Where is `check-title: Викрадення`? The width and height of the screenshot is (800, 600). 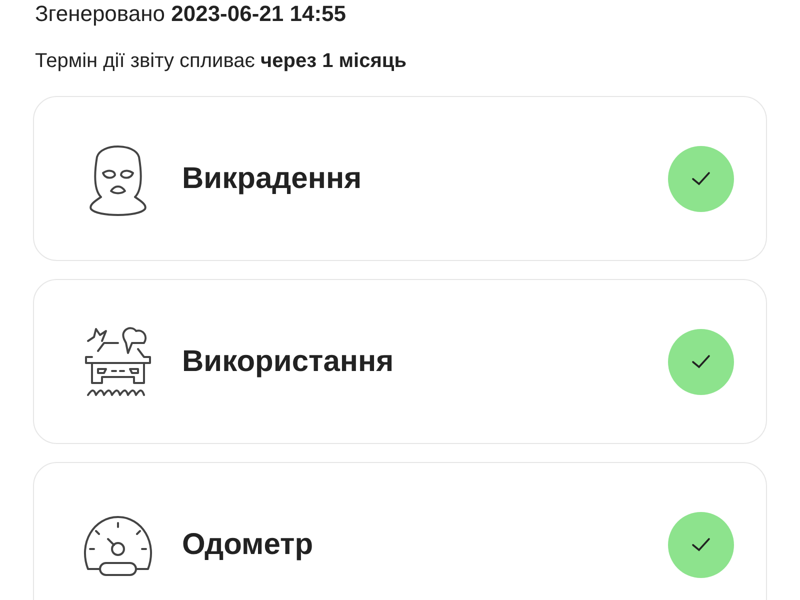 check-title: Викрадення is located at coordinates (272, 179).